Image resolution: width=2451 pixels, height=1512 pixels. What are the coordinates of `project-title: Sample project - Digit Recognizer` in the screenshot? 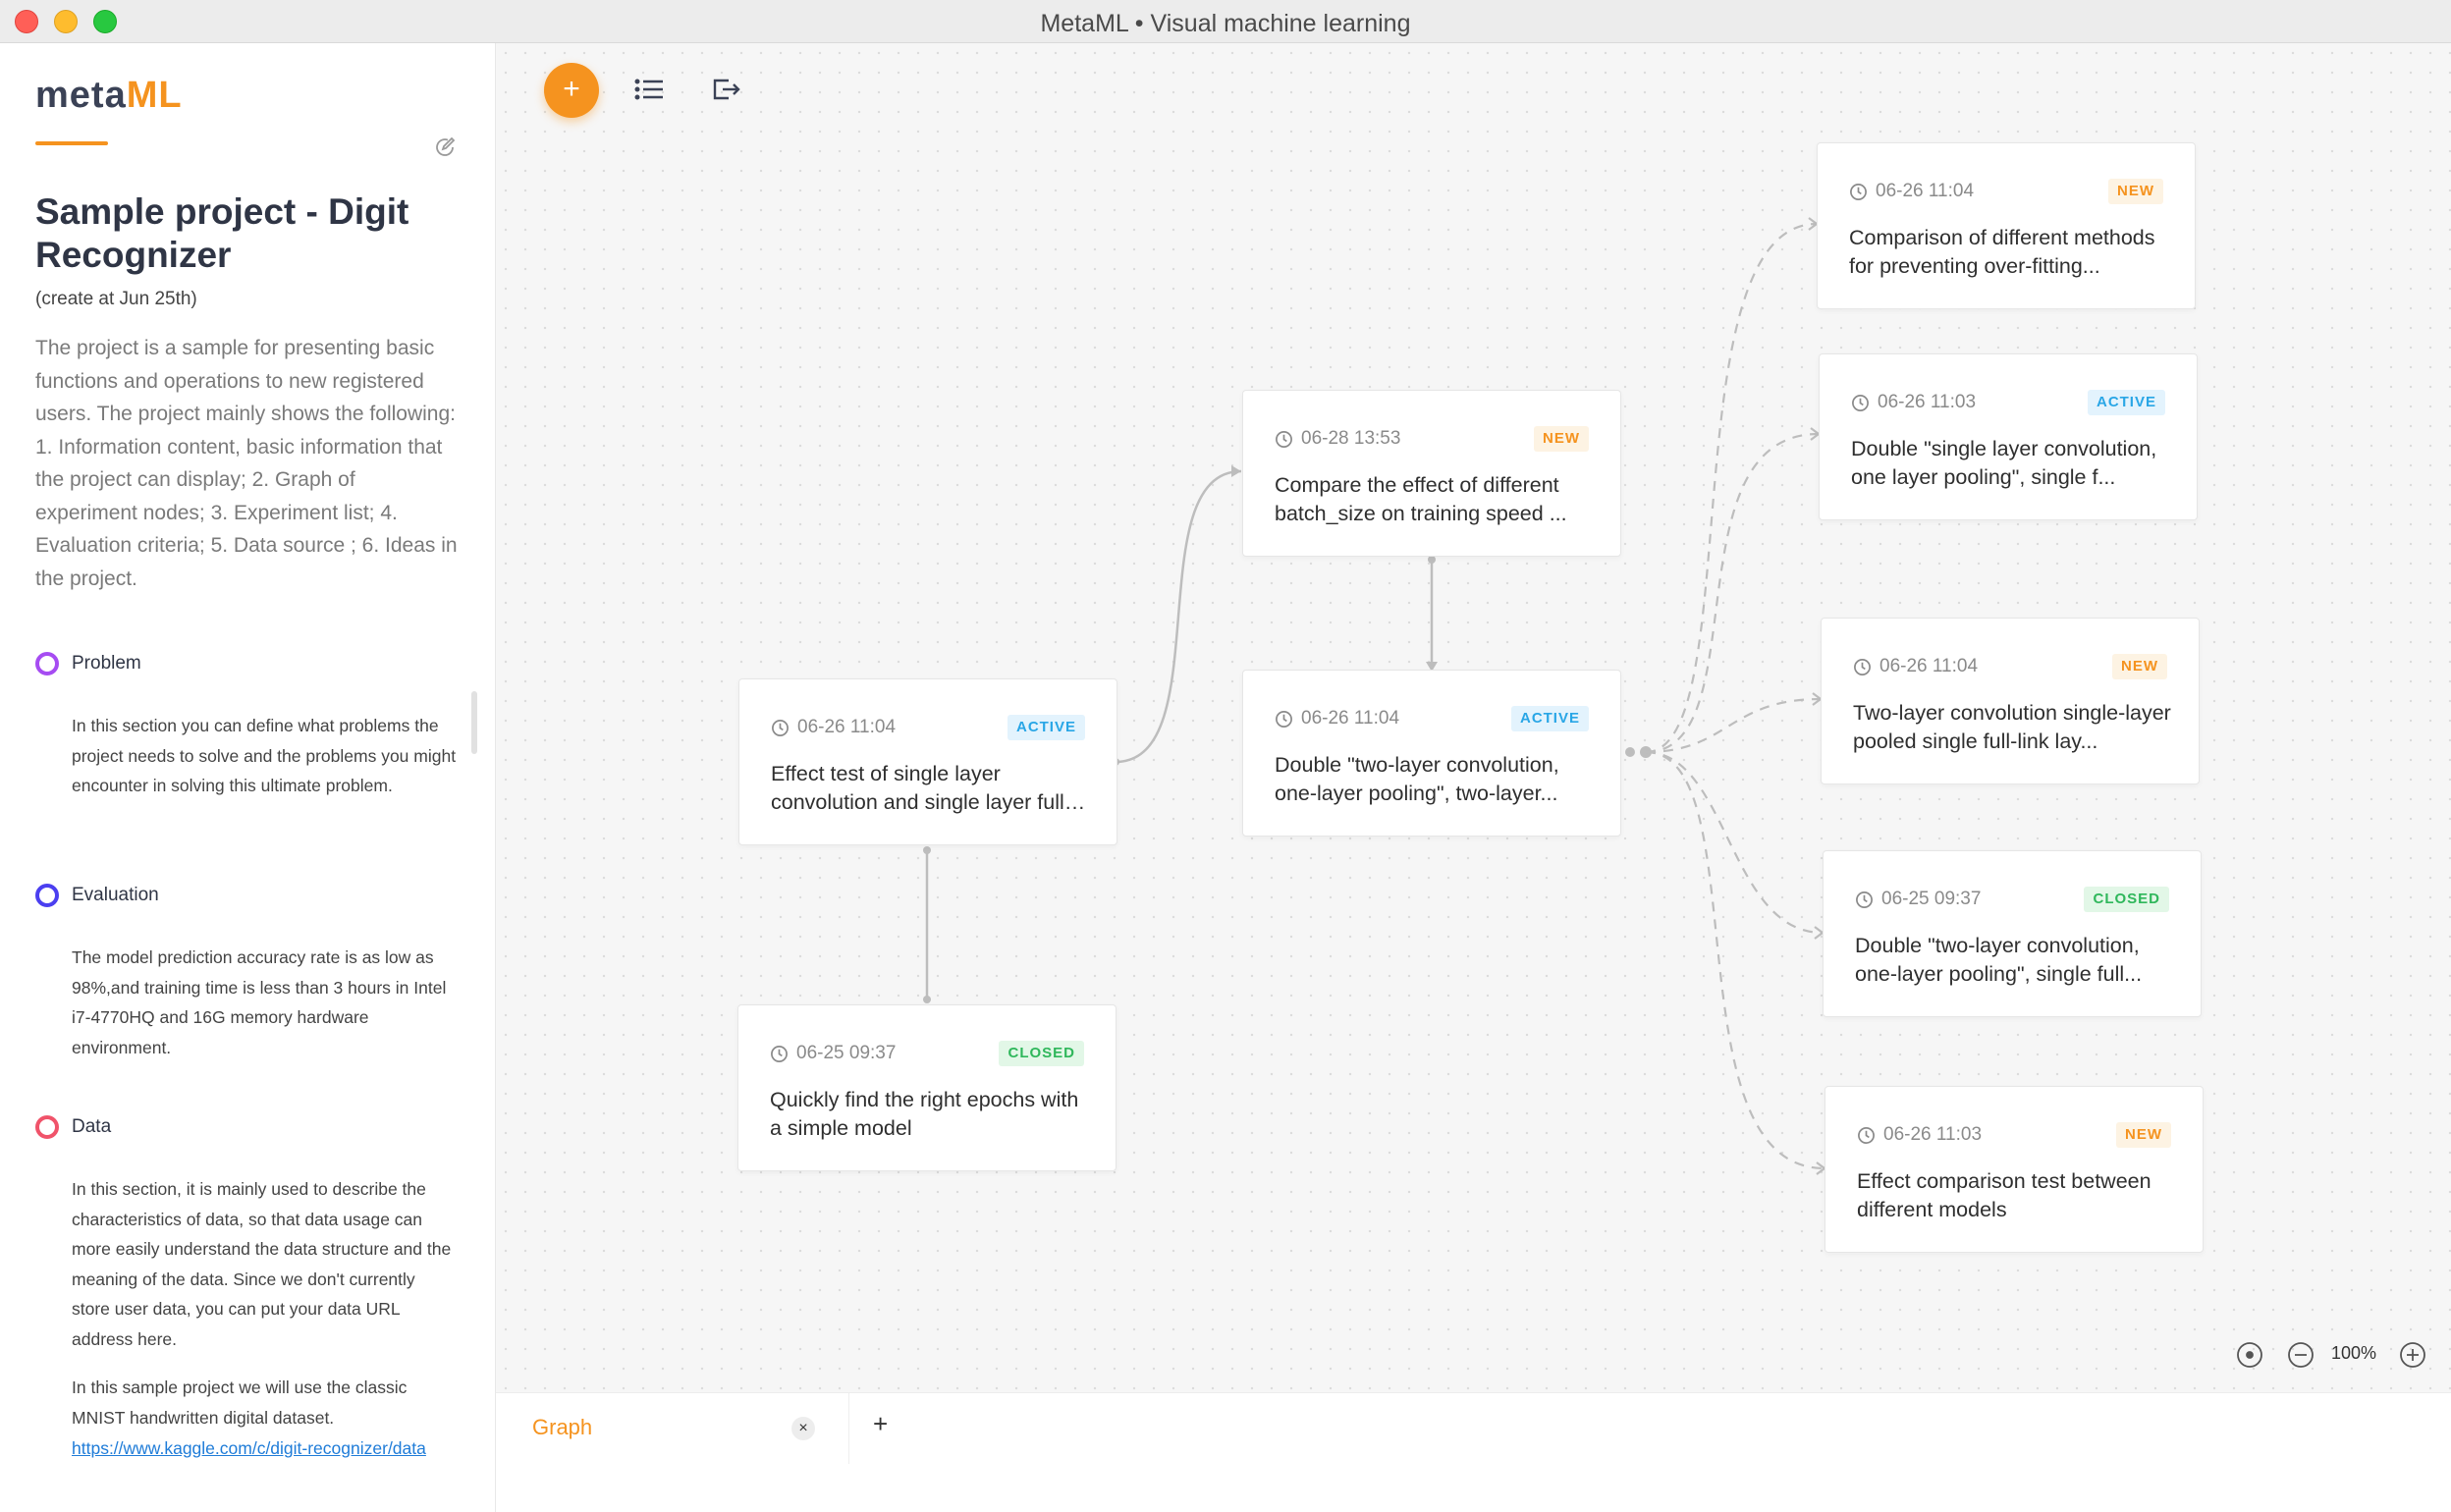 It's located at (222, 233).